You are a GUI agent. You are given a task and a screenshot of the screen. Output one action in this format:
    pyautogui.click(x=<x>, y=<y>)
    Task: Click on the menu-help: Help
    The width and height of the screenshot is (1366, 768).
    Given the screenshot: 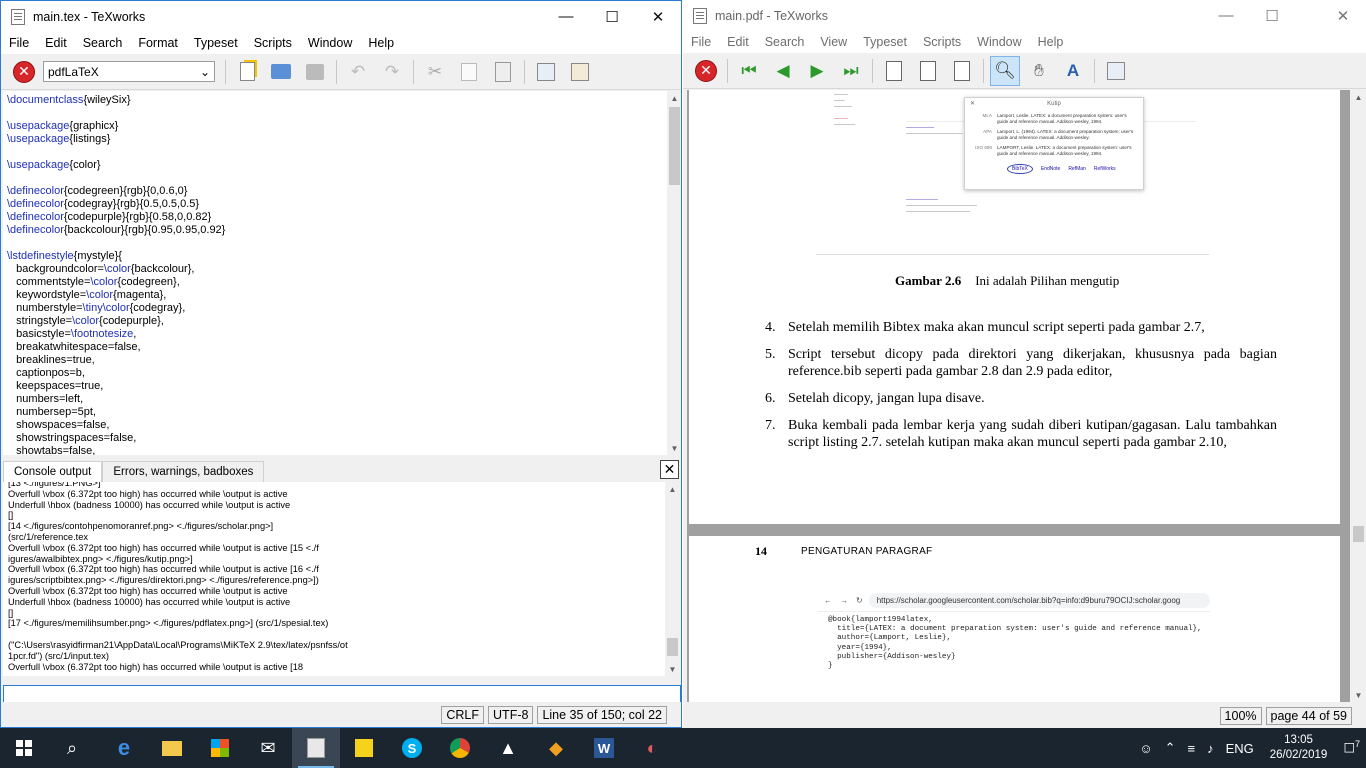 What is the action you would take?
    pyautogui.click(x=1051, y=42)
    